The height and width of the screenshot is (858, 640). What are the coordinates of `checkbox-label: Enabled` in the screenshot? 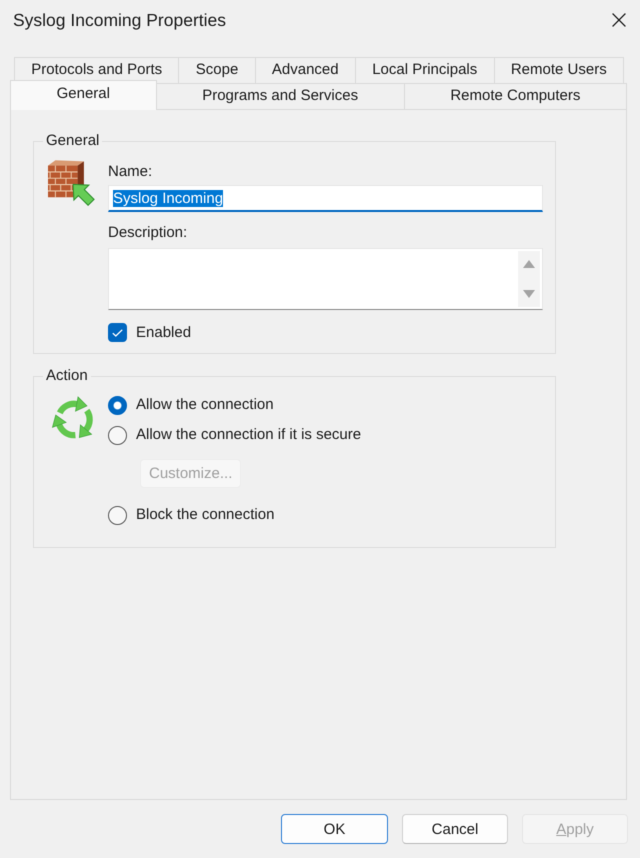 It's located at (164, 333).